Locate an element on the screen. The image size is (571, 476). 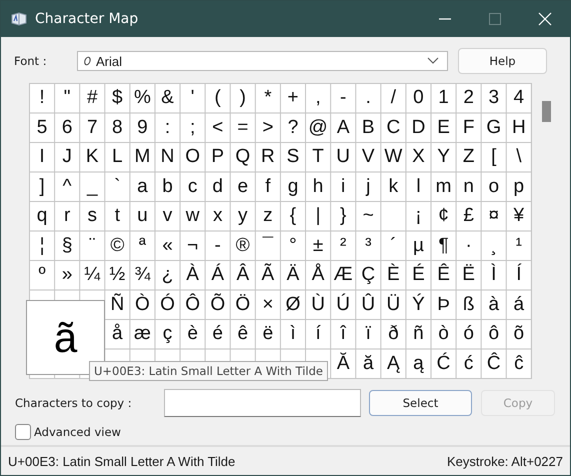
character-cell: 0 is located at coordinates (417, 97).